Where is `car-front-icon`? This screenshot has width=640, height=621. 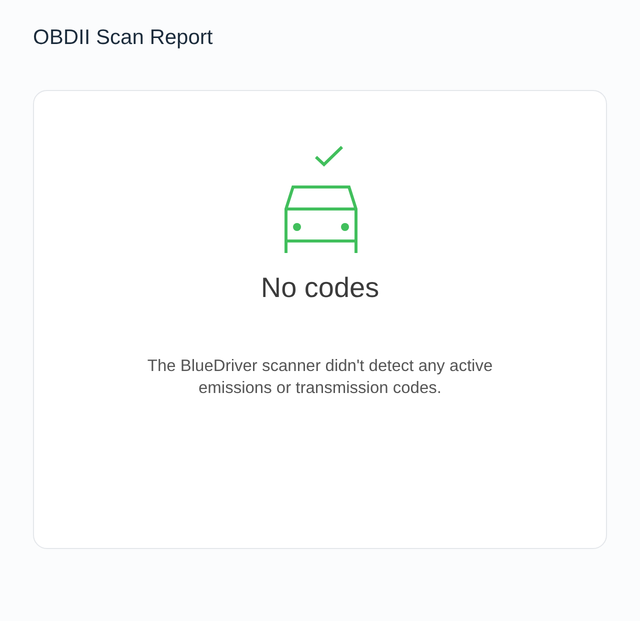
car-front-icon is located at coordinates (321, 219).